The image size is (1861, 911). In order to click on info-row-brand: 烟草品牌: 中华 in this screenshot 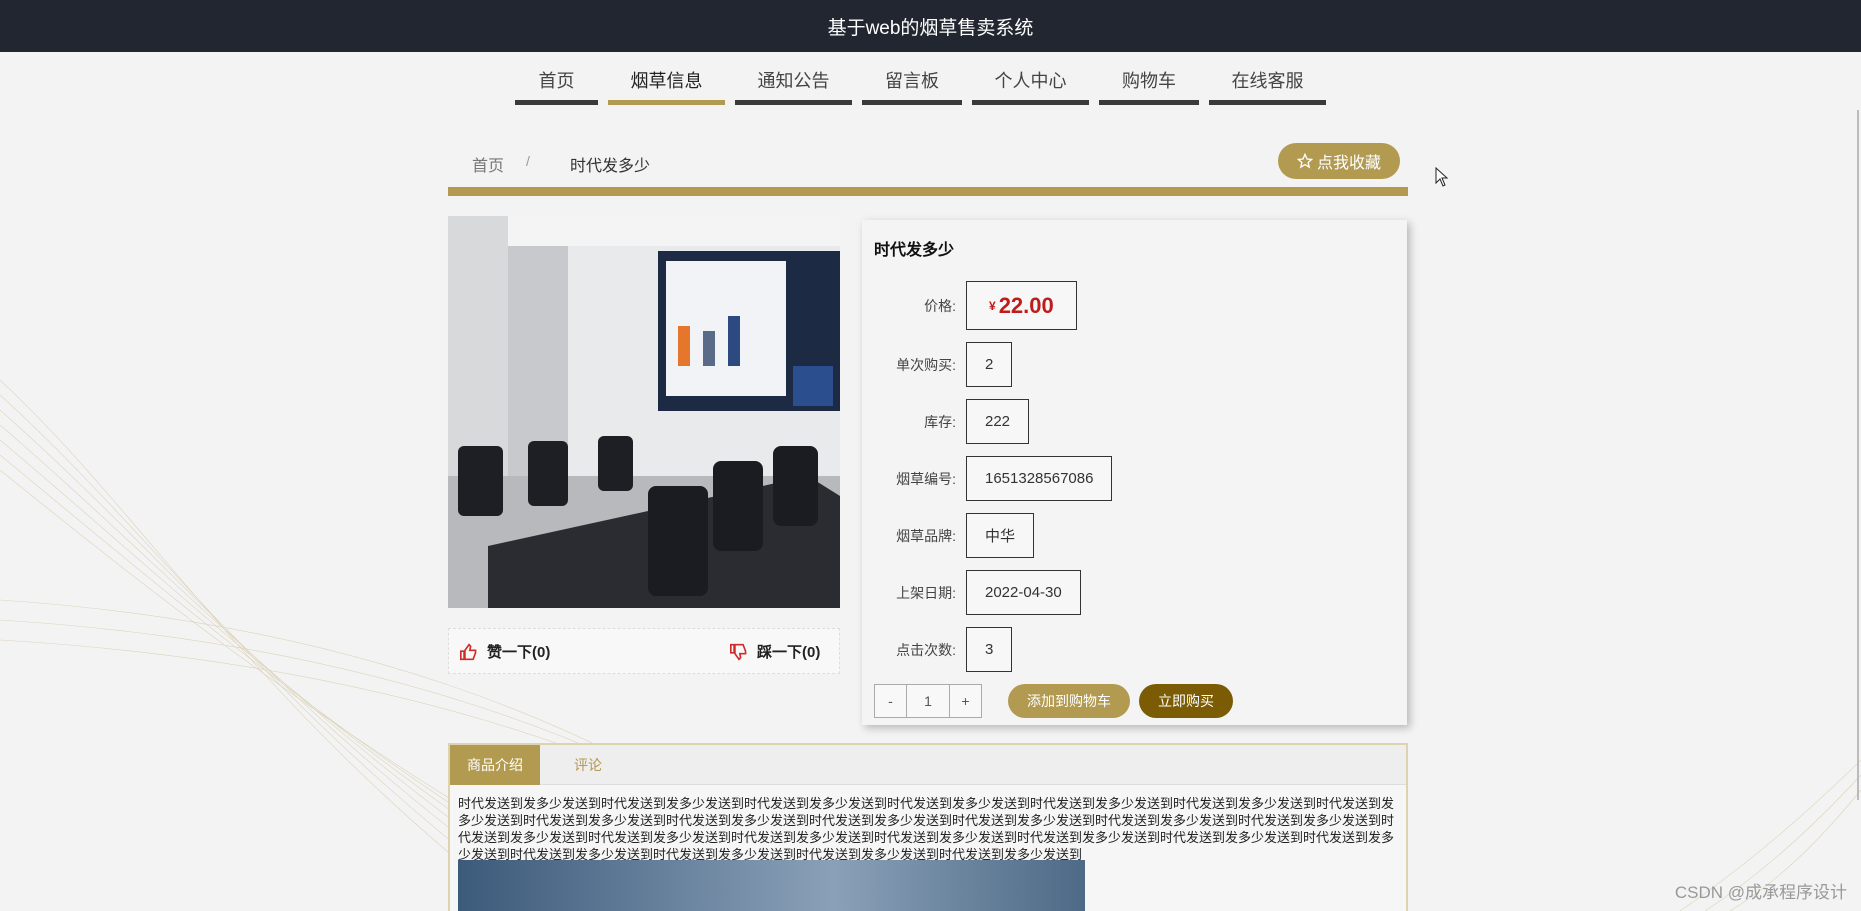, I will do `click(948, 535)`.